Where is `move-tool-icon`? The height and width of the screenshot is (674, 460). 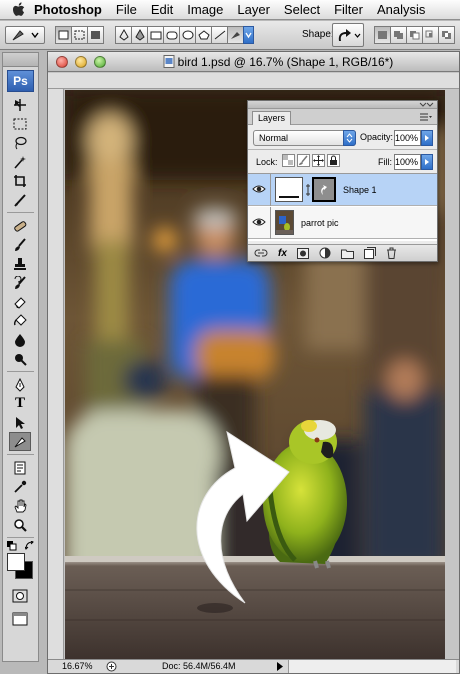 move-tool-icon is located at coordinates (20, 104).